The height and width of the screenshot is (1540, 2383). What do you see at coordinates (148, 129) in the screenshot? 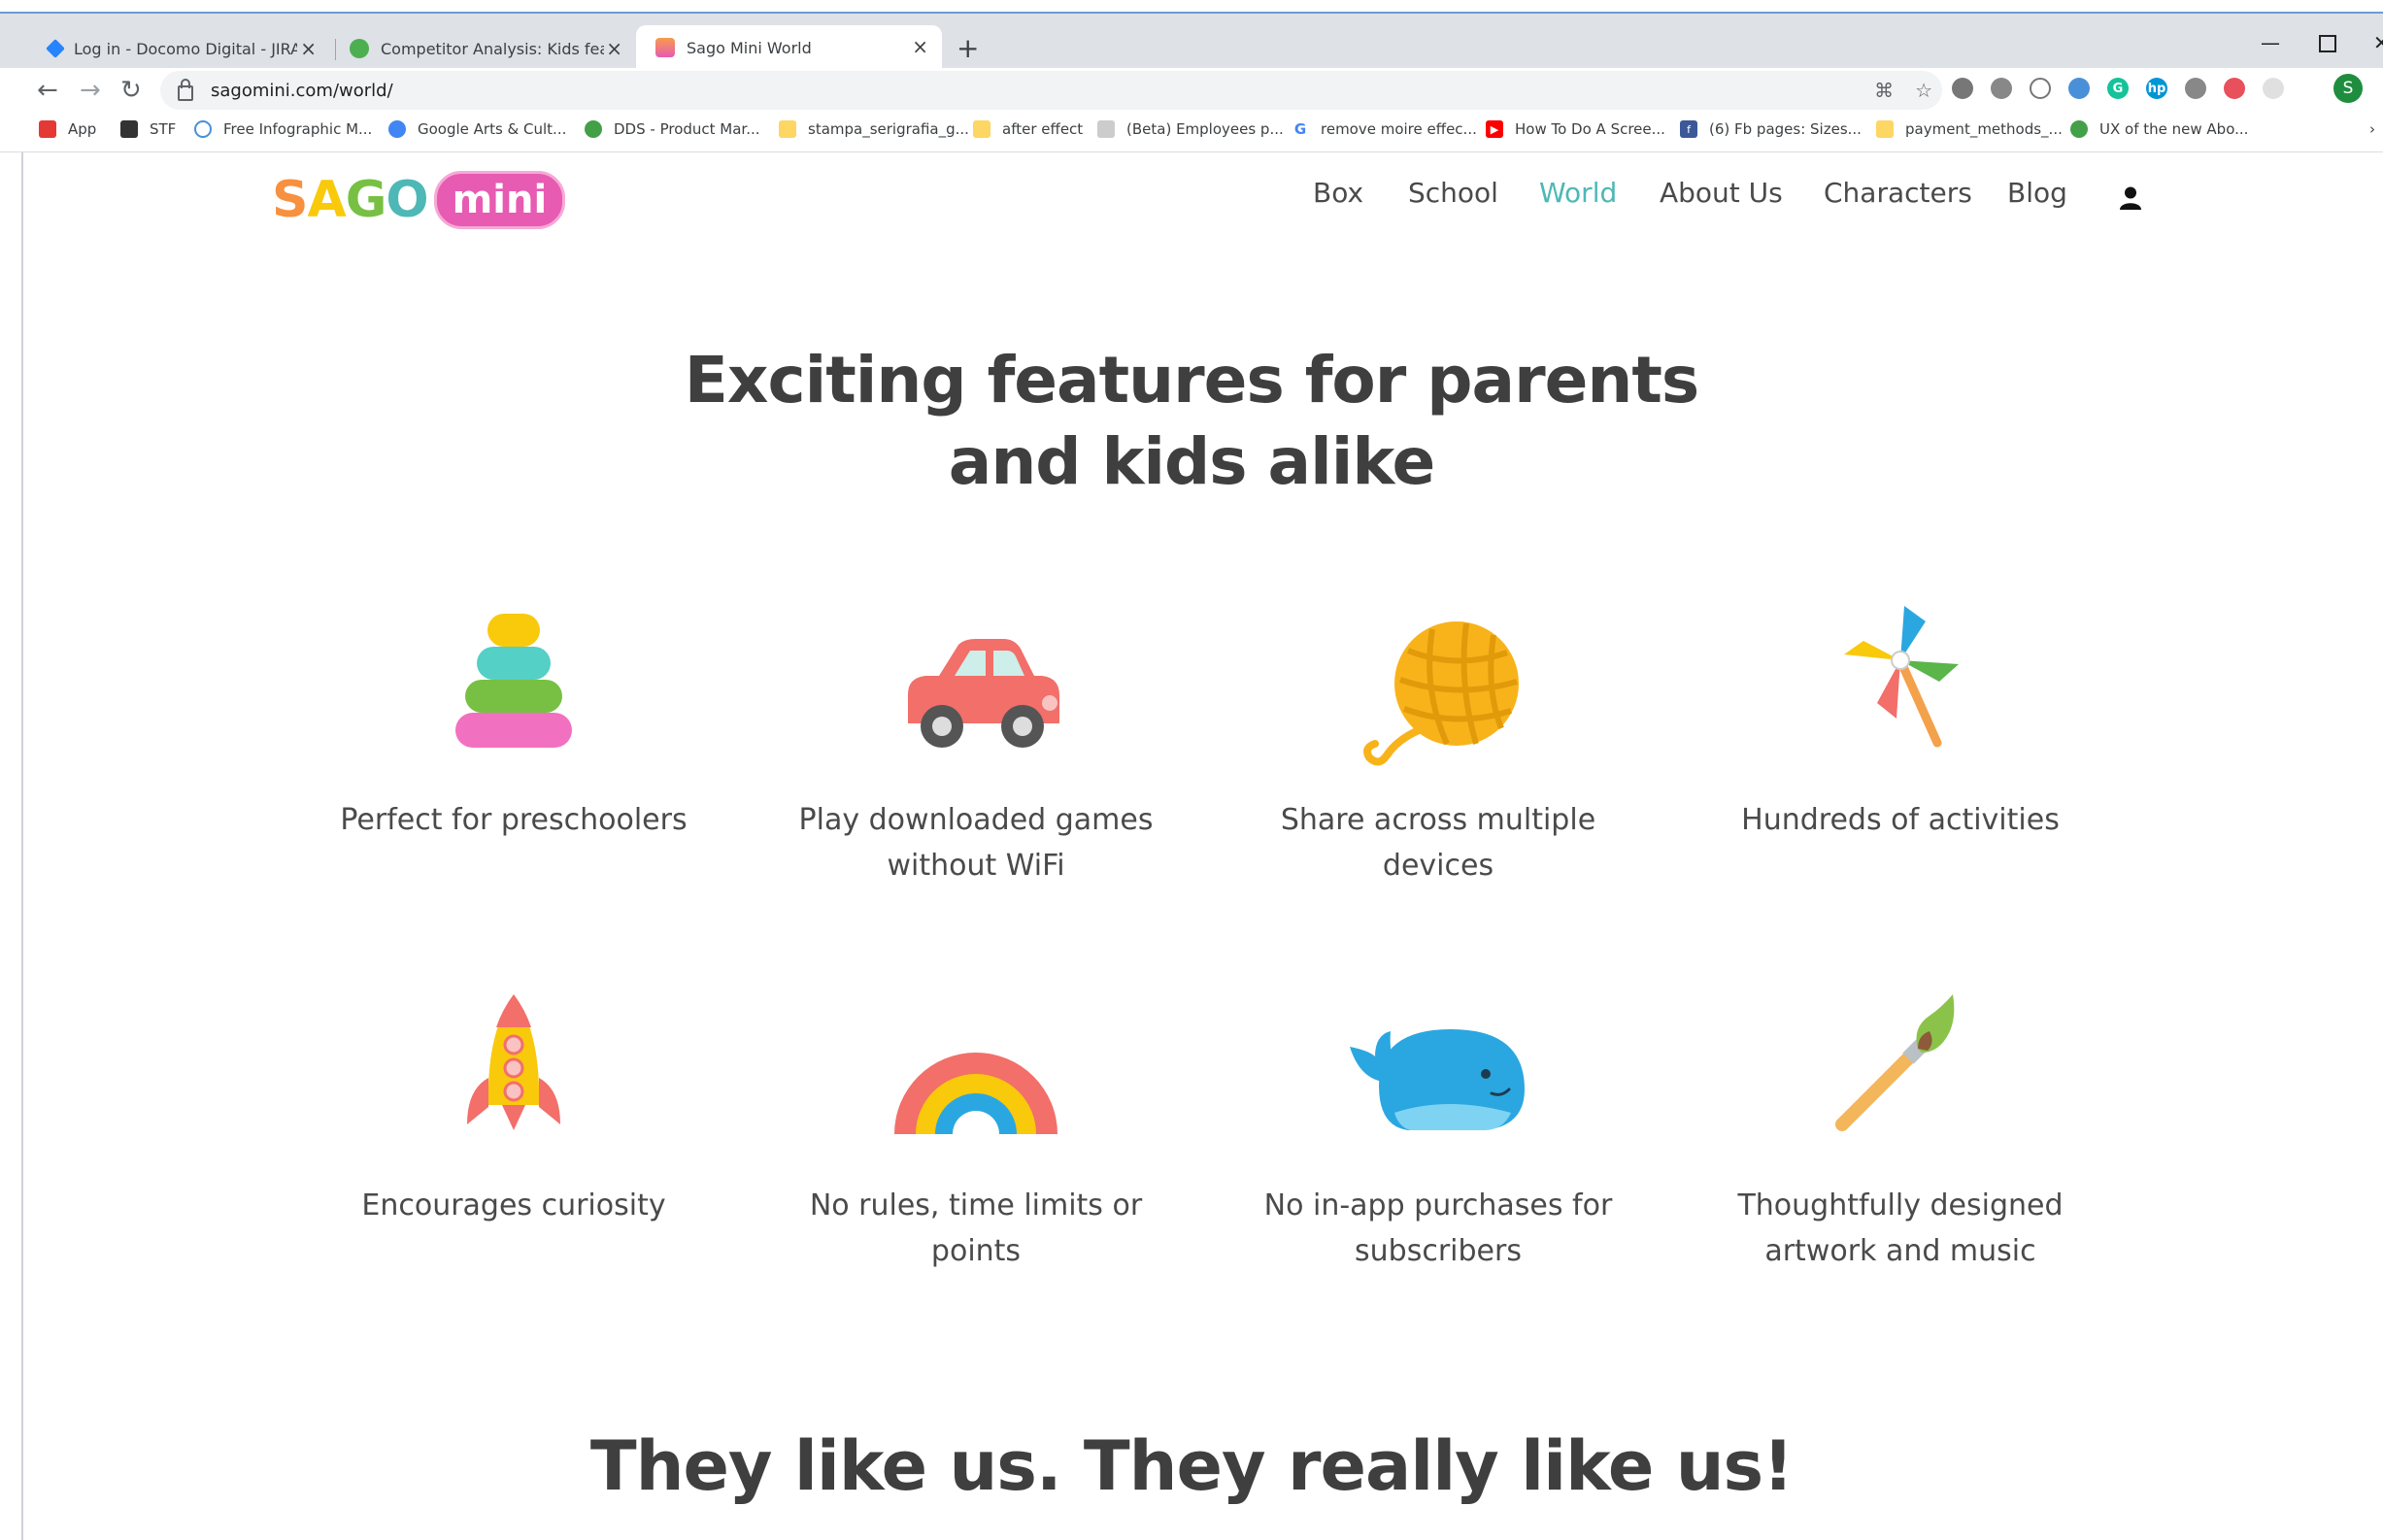
I see `bookmark-stf: STF` at bounding box center [148, 129].